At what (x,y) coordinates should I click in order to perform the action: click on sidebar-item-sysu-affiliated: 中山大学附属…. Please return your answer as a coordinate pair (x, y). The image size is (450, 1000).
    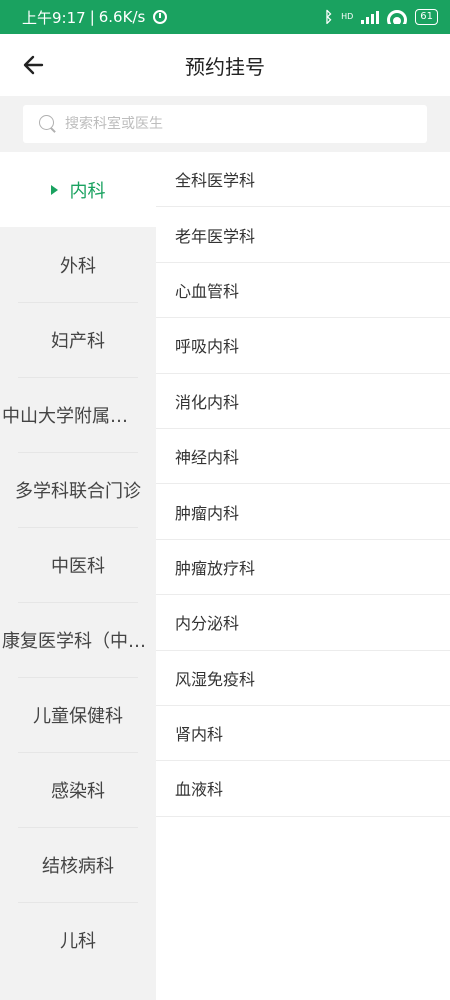
    Looking at the image, I should click on (78, 414).